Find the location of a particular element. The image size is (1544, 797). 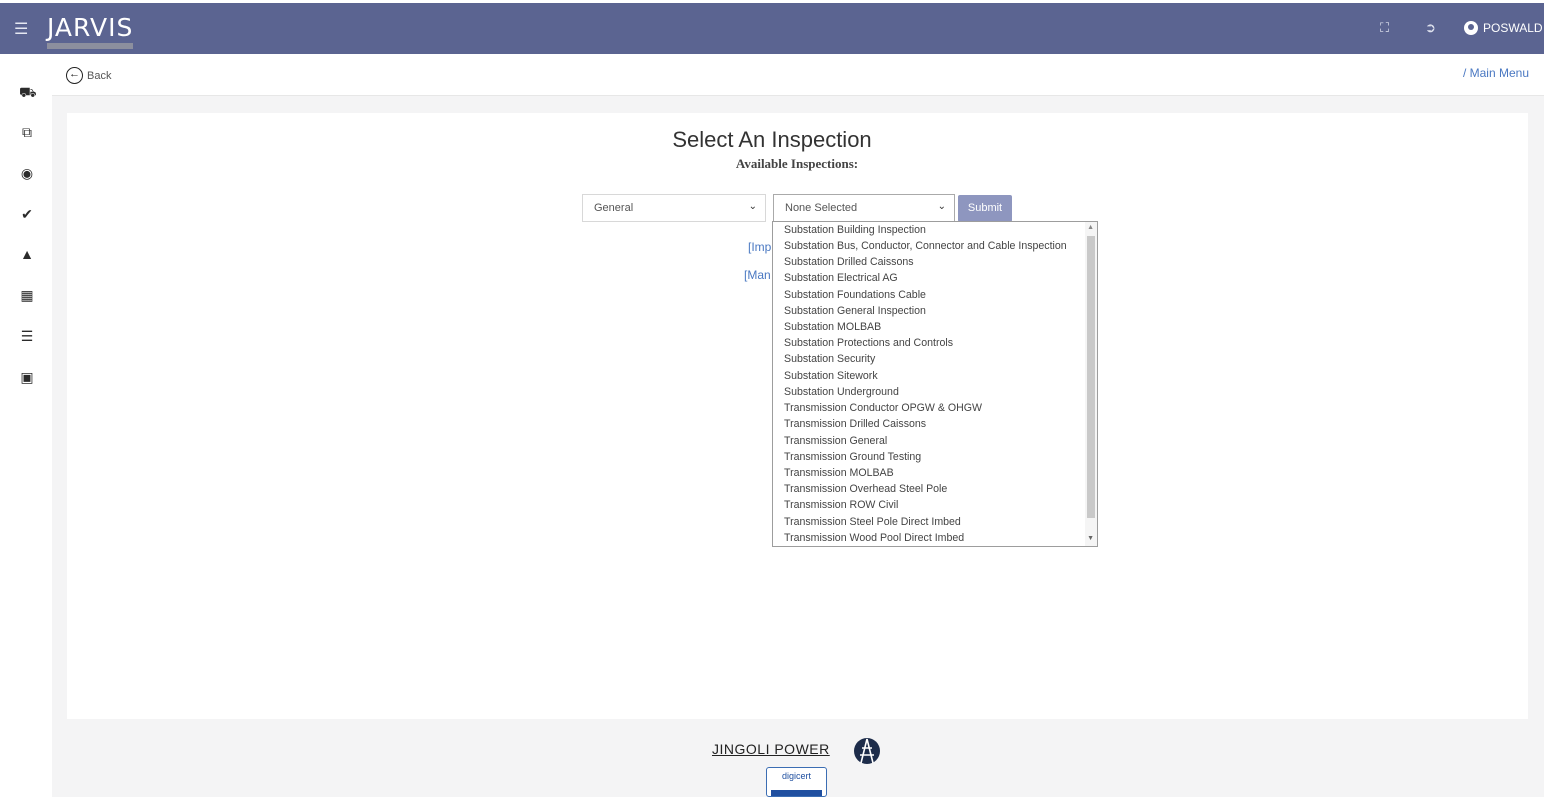

dropdown-scrollbar: ▲ ▼ is located at coordinates (1091, 384).